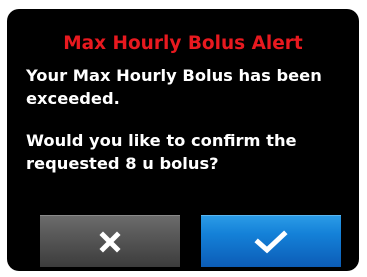  Describe the element at coordinates (73, 98) in the screenshot. I see `alert-message-line-2: exceeded.` at that location.